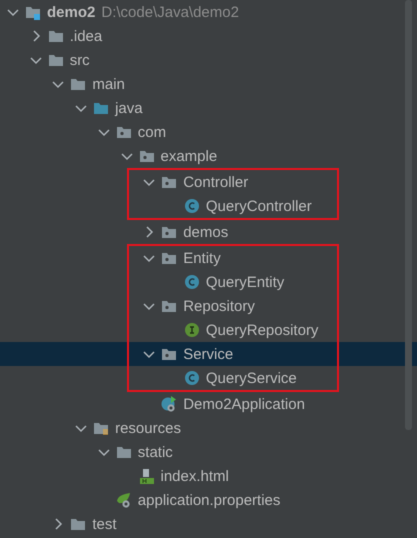 This screenshot has height=538, width=417. I want to click on tree-row: Service, so click(208, 354).